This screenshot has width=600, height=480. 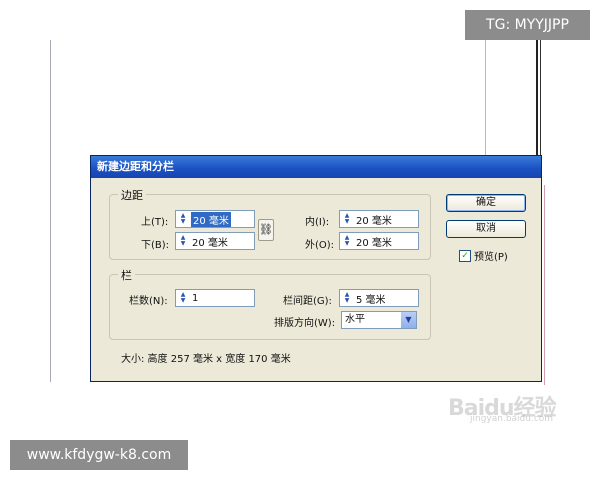 I want to click on gutter-label: 栏间距(G):, so click(x=307, y=301).